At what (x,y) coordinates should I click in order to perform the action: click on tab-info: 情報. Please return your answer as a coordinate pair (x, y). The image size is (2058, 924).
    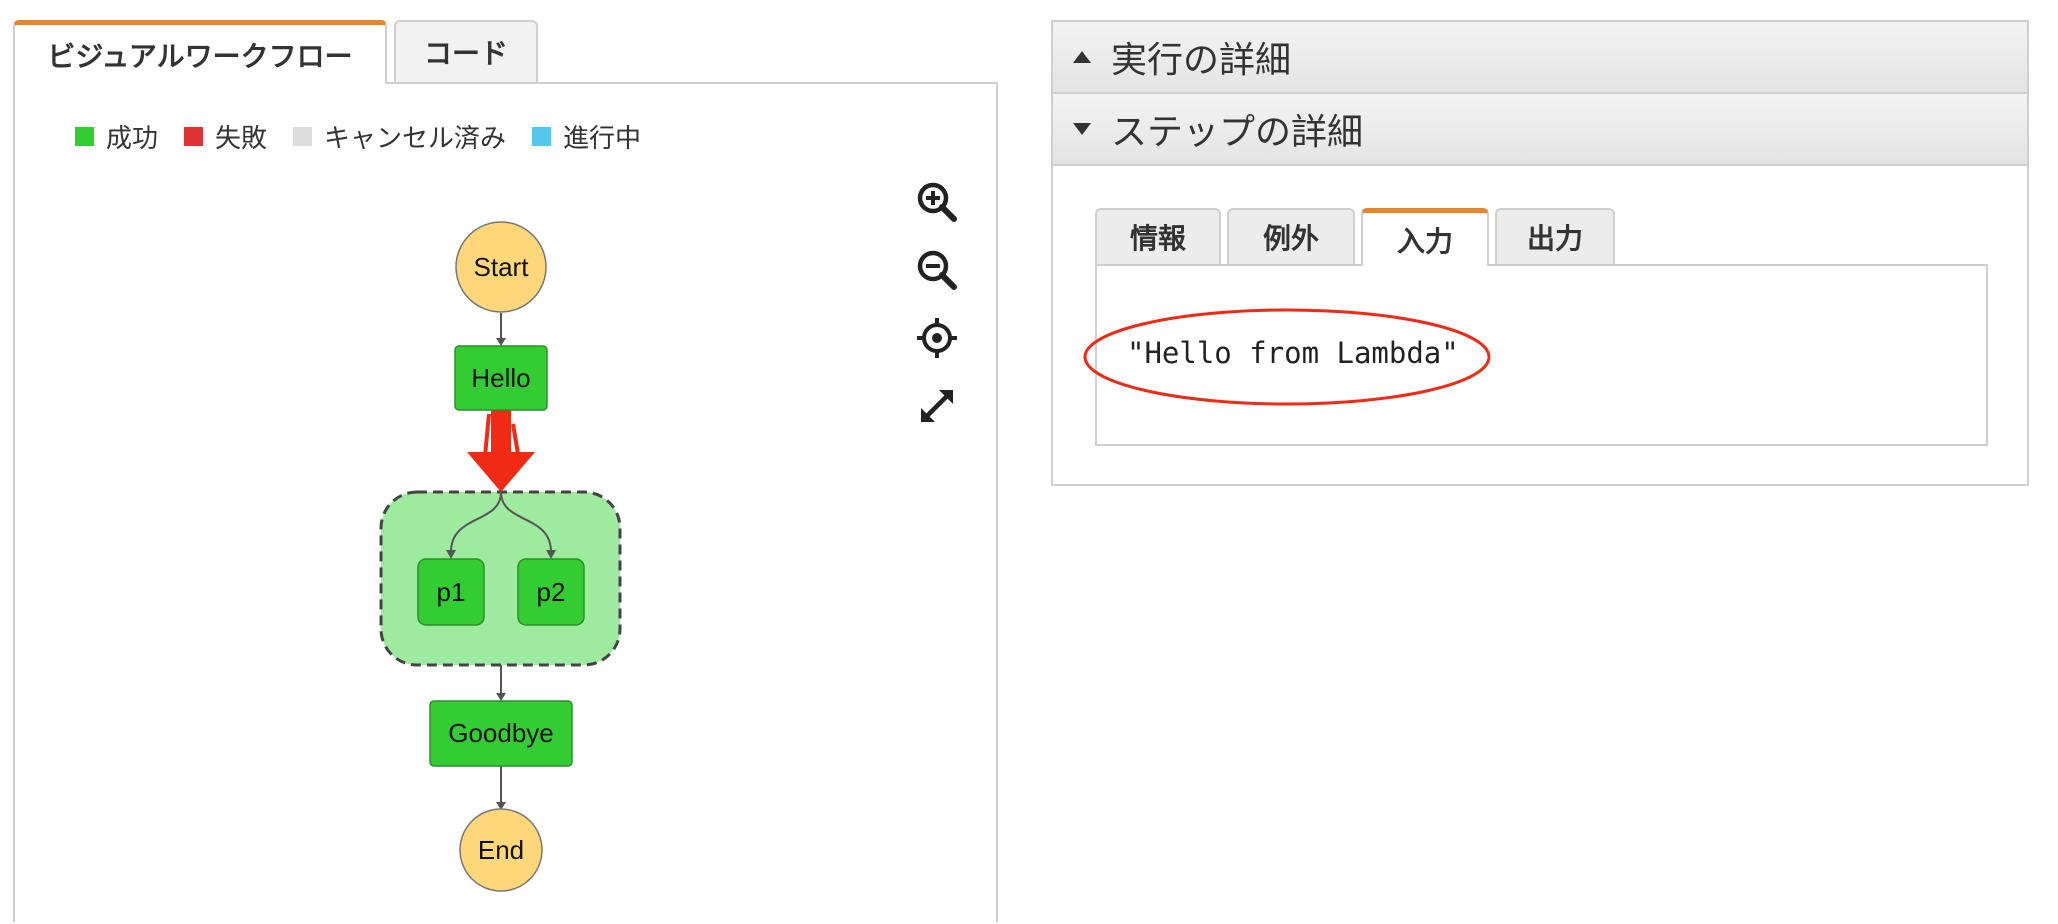
    Looking at the image, I should click on (1158, 236).